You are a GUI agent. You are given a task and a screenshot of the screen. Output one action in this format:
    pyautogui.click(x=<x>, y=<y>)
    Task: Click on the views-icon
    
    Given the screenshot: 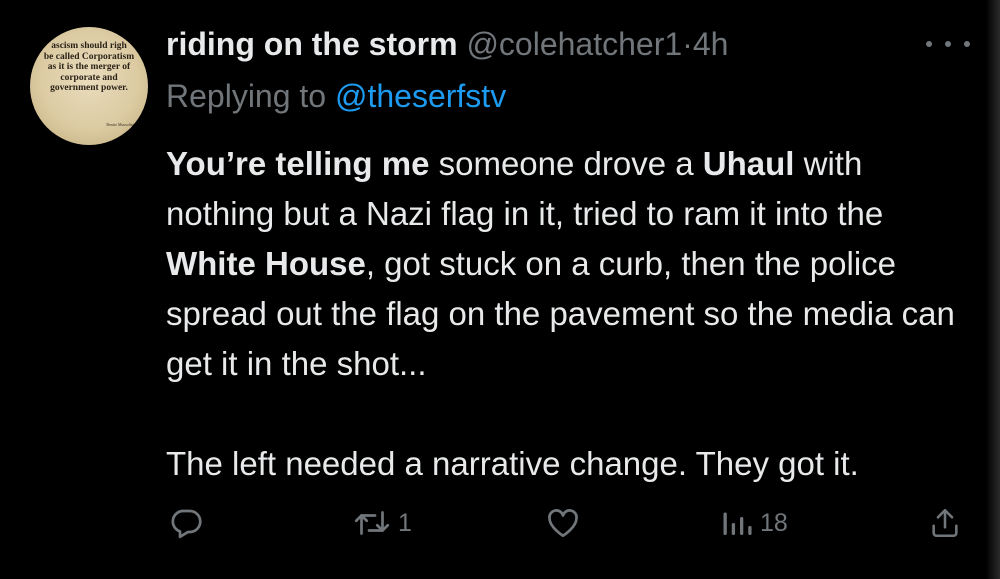 What is the action you would take?
    pyautogui.click(x=737, y=523)
    